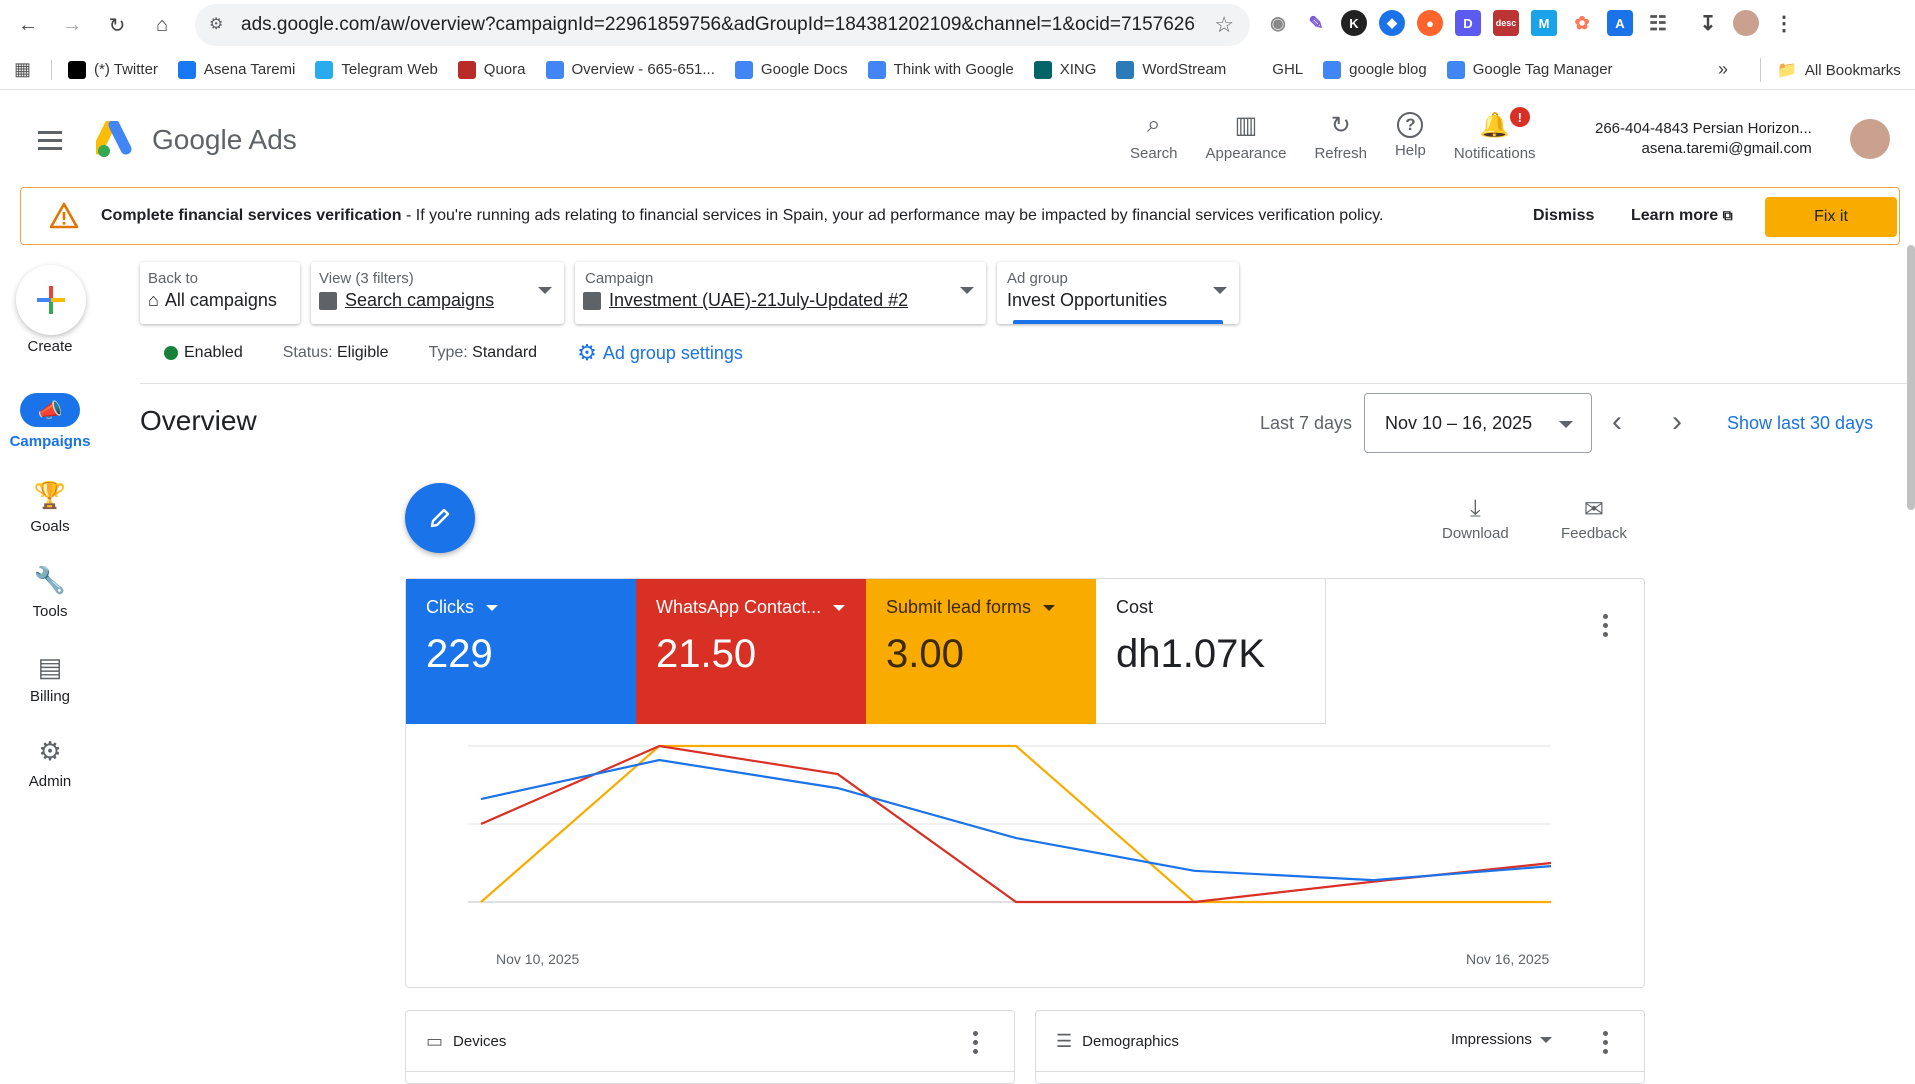 This screenshot has height=1084, width=1915. What do you see at coordinates (953, 69) in the screenshot?
I see `bookmark-label: Think with Google` at bounding box center [953, 69].